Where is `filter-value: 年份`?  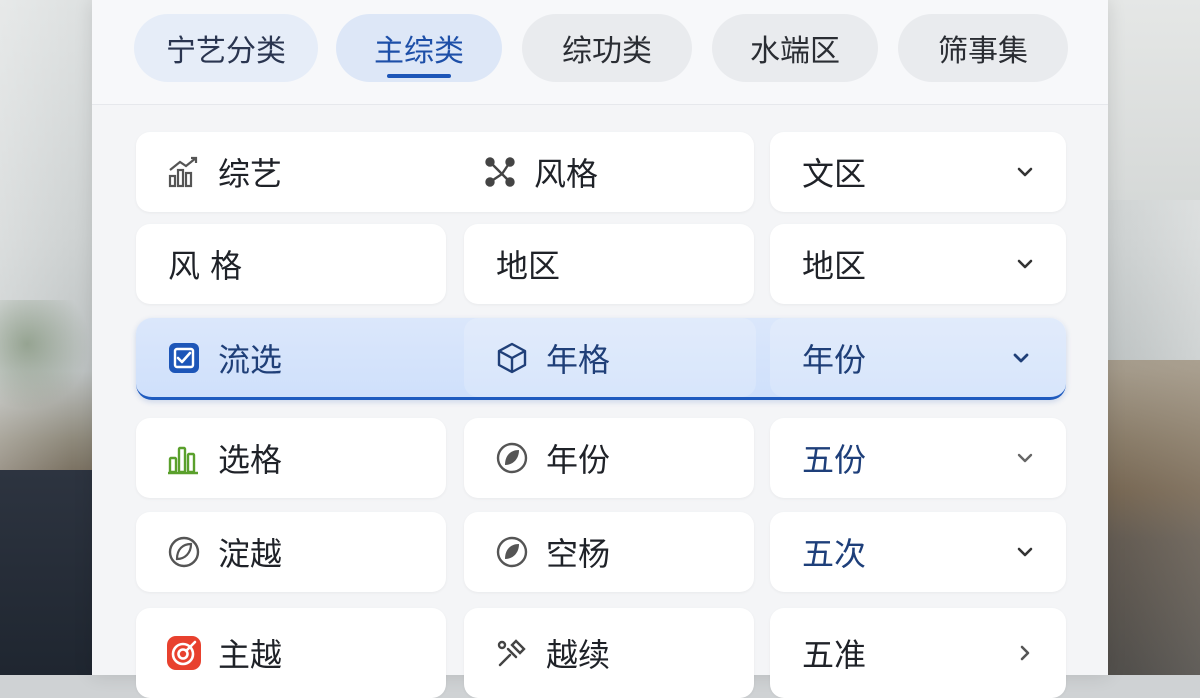 filter-value: 年份 is located at coordinates (834, 359).